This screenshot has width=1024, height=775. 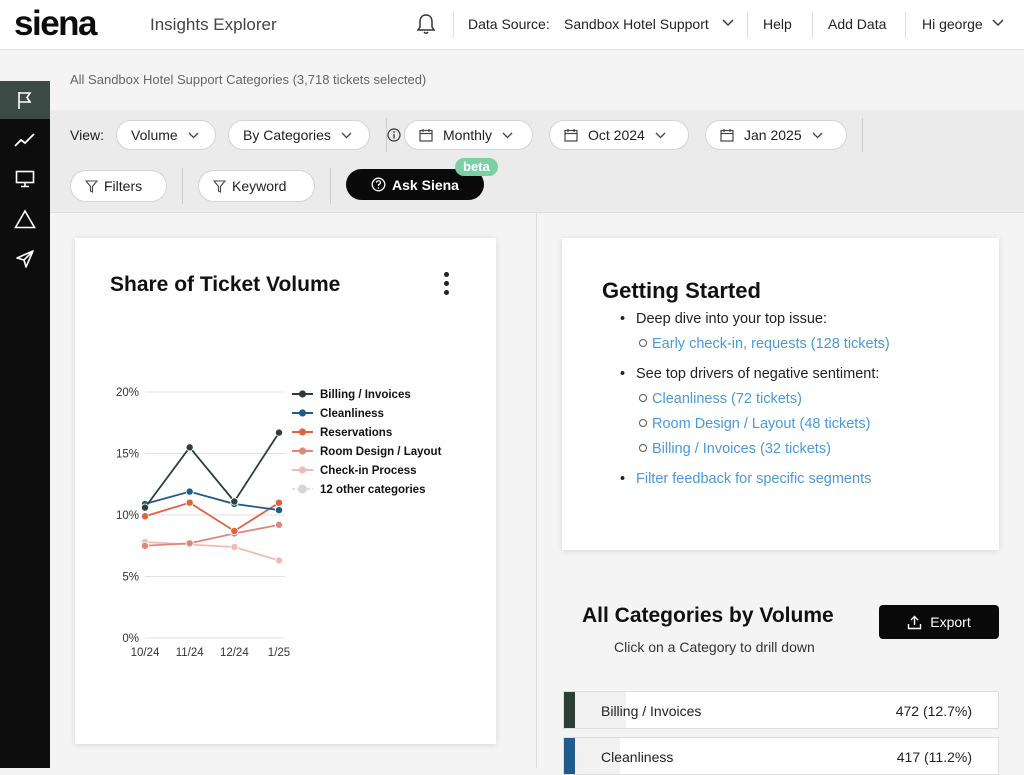 I want to click on end-month-select: Jan 2025, so click(x=776, y=135).